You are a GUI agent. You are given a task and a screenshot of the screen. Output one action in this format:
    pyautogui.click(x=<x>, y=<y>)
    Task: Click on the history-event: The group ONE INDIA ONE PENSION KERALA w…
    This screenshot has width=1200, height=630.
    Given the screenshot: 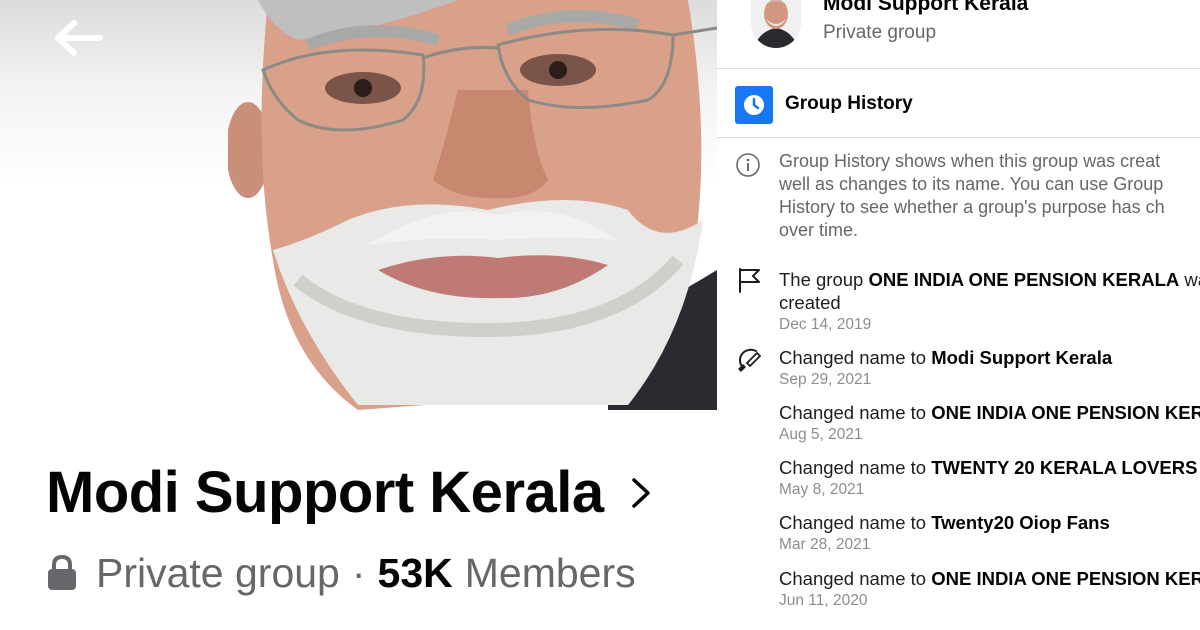 What is the action you would take?
    pyautogui.click(x=989, y=301)
    